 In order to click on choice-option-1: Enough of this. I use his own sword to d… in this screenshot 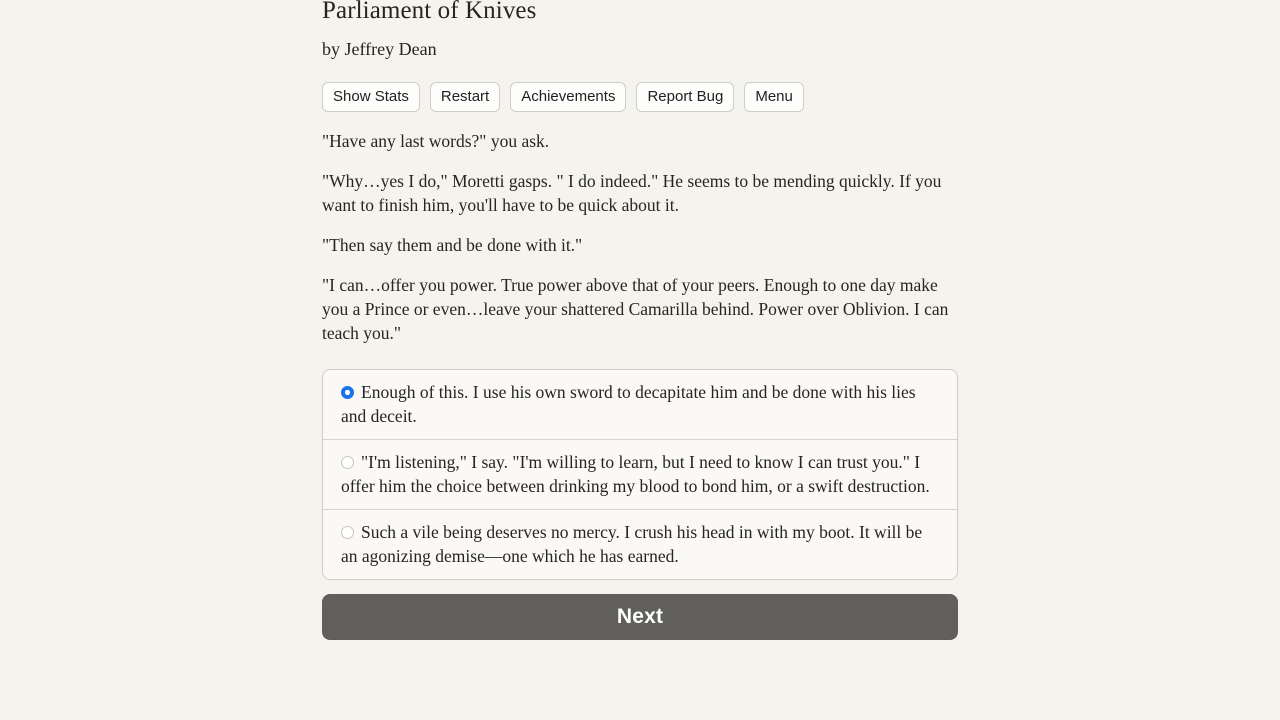, I will do `click(640, 405)`.